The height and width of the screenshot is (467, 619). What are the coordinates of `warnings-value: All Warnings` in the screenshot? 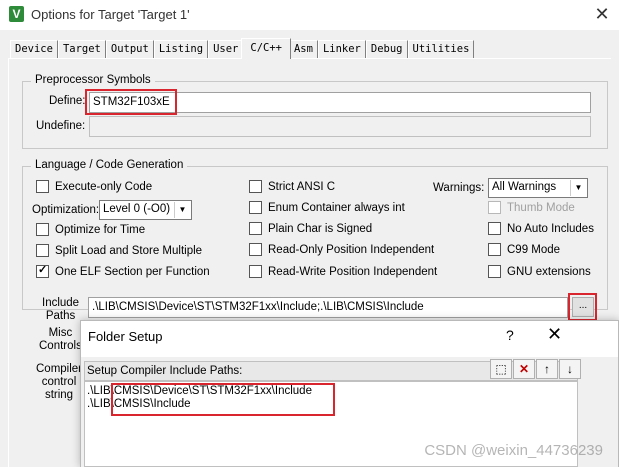 It's located at (524, 187).